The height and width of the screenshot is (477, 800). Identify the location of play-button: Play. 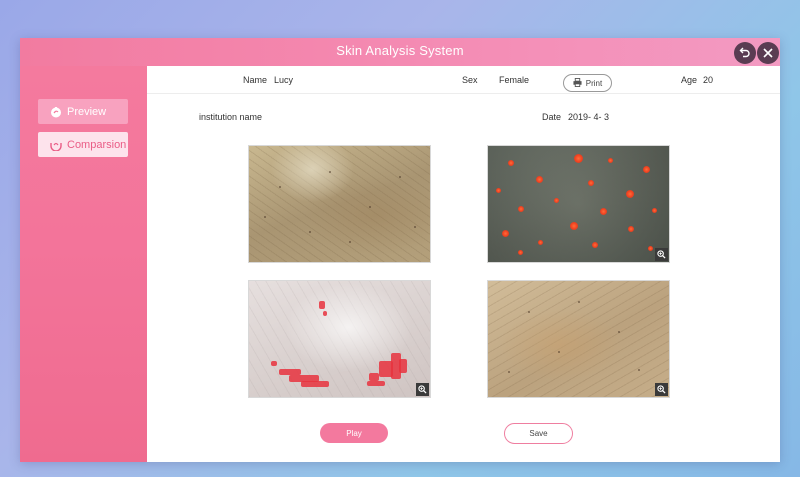
(354, 433).